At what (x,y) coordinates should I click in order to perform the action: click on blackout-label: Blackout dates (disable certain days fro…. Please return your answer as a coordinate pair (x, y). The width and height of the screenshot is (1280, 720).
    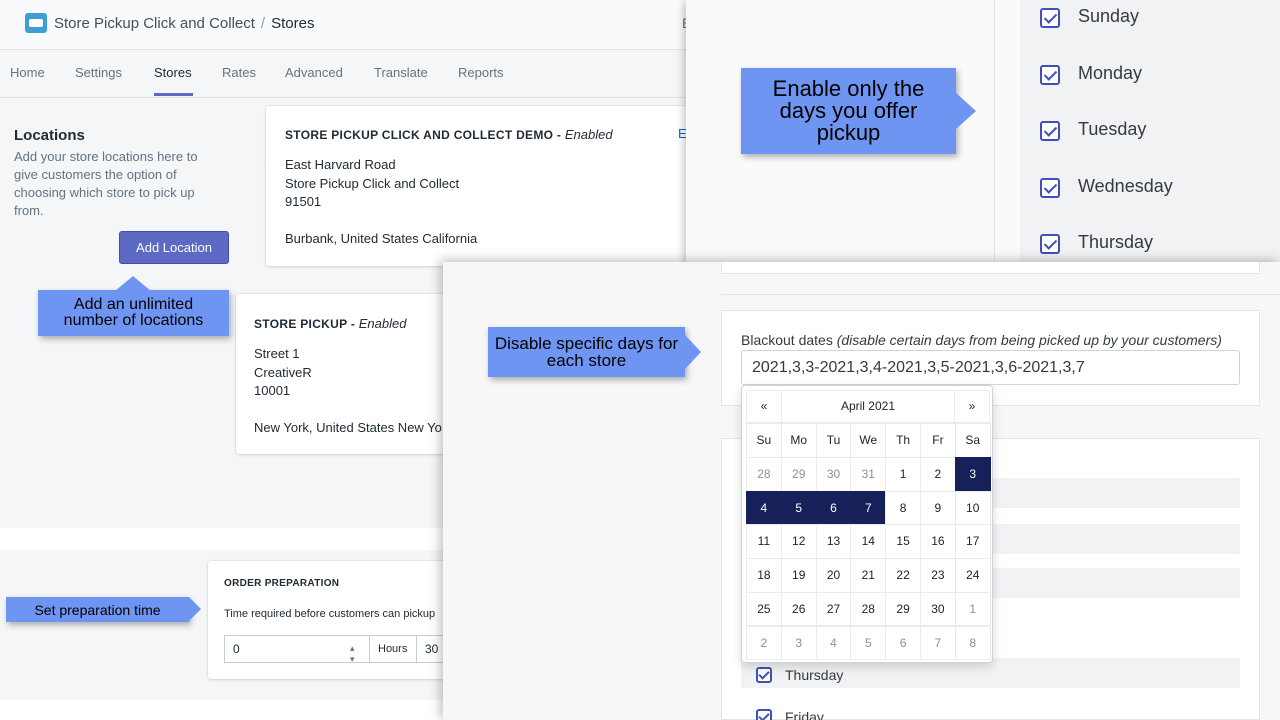
    Looking at the image, I should click on (981, 340).